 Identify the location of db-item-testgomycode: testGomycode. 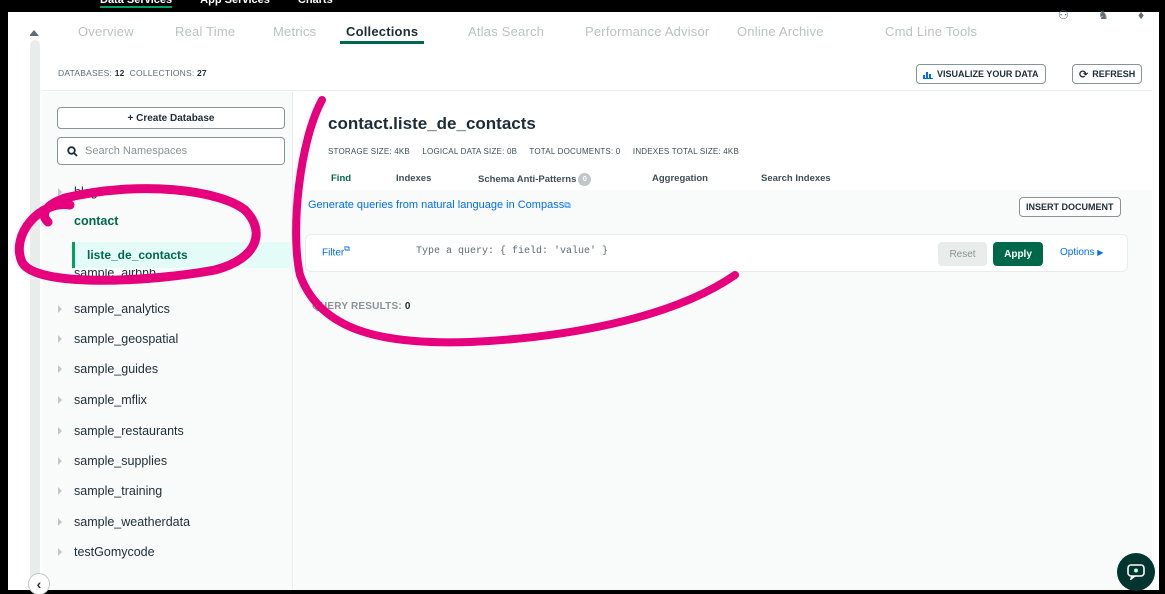
(167, 552).